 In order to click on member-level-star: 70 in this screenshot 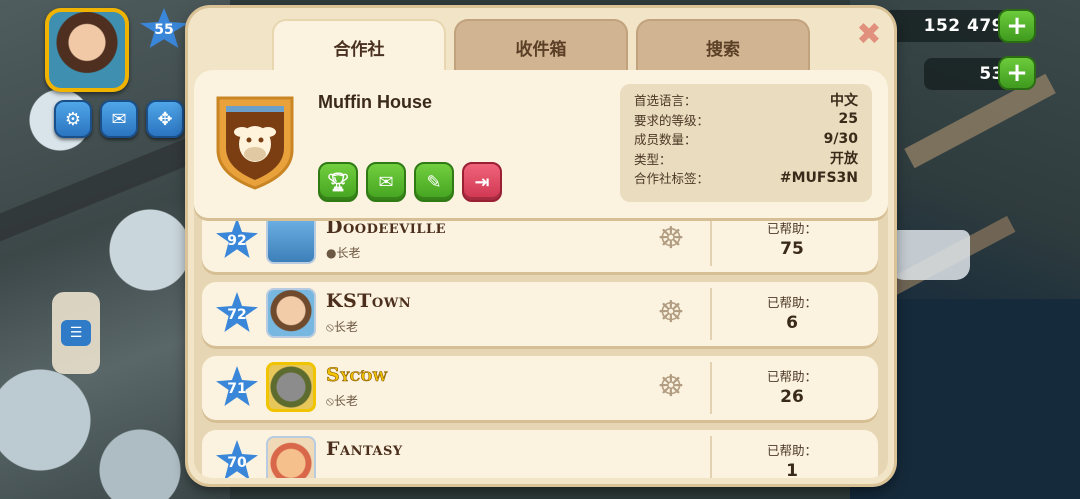, I will do `click(237, 459)`.